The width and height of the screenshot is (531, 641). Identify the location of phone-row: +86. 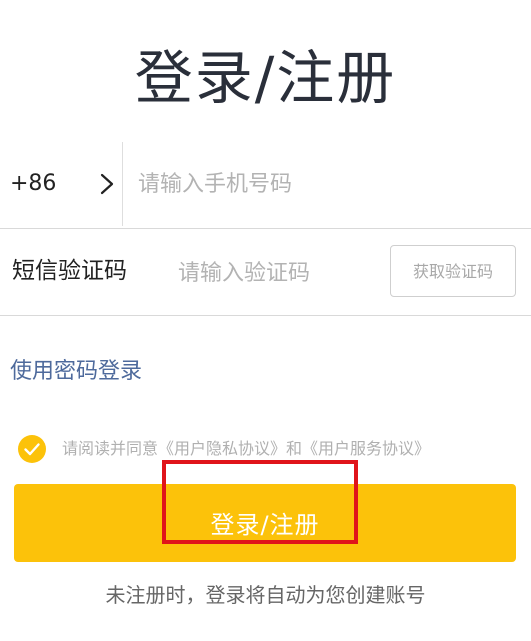
(265, 184).